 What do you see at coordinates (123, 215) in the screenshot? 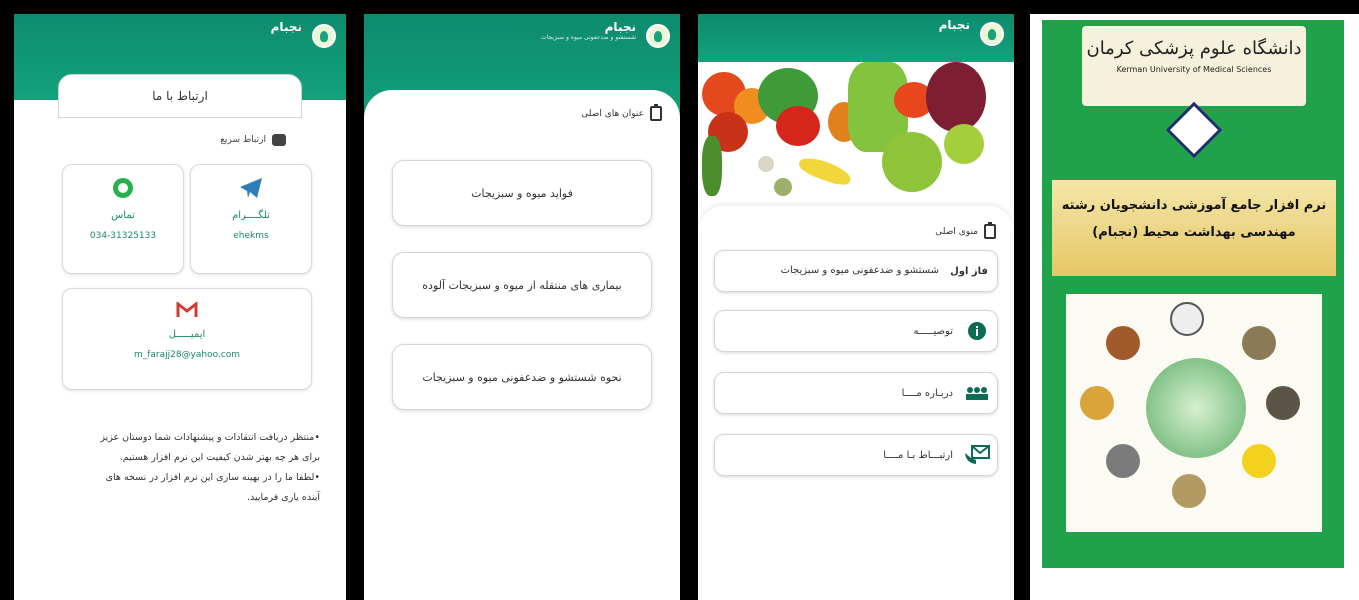
I see `phone-label: تماس` at bounding box center [123, 215].